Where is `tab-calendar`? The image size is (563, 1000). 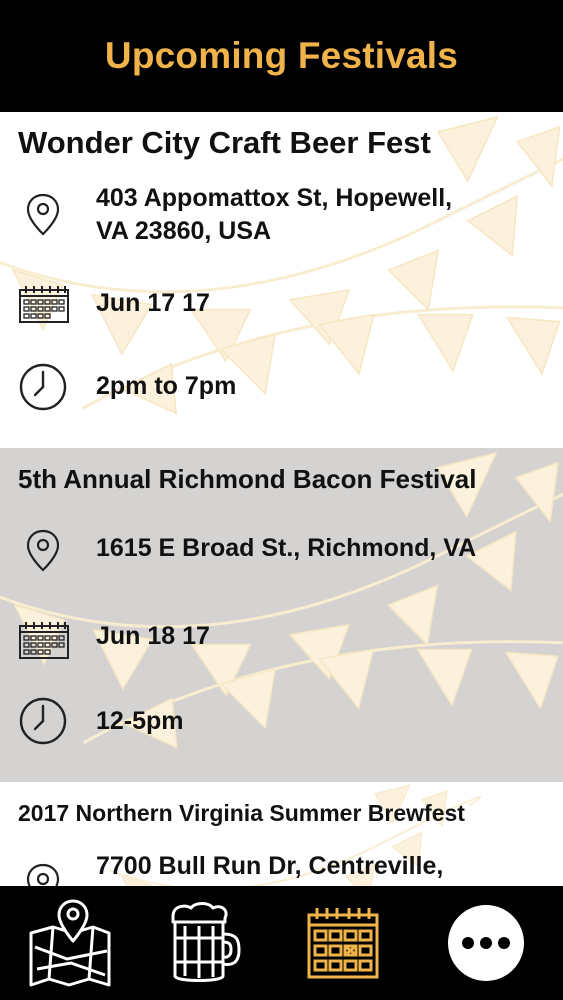 tab-calendar is located at coordinates (343, 943).